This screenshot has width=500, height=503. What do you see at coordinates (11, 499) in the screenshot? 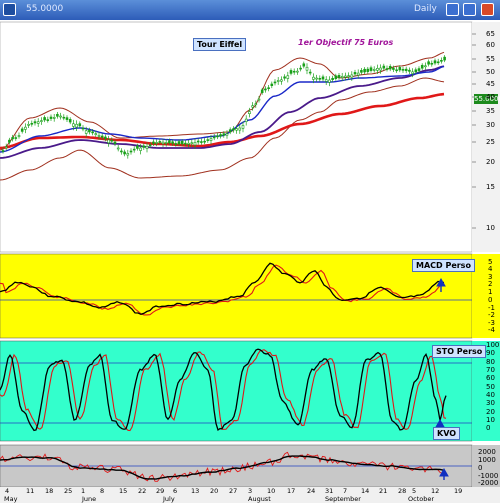
I see `month-label: May` at bounding box center [11, 499].